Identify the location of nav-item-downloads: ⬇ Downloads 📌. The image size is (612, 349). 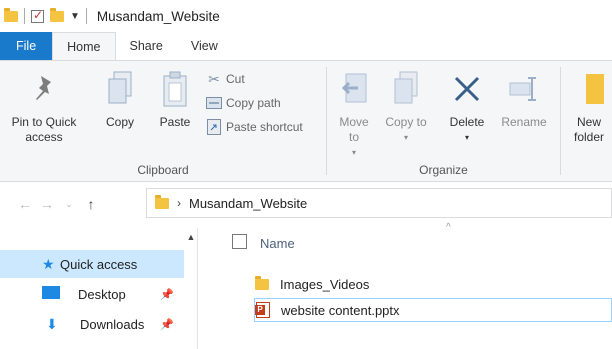
(92, 324).